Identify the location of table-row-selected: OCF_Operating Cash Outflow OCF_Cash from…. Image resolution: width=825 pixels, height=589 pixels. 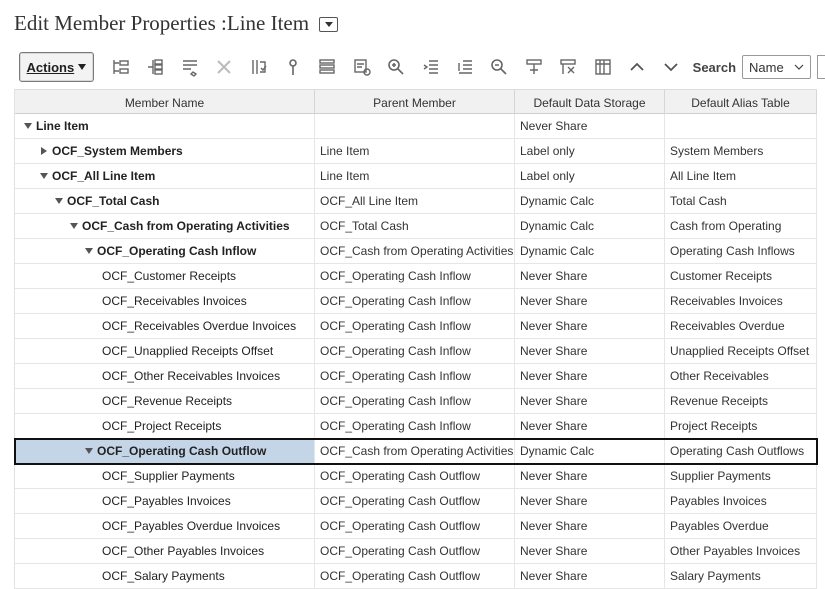
(416, 451).